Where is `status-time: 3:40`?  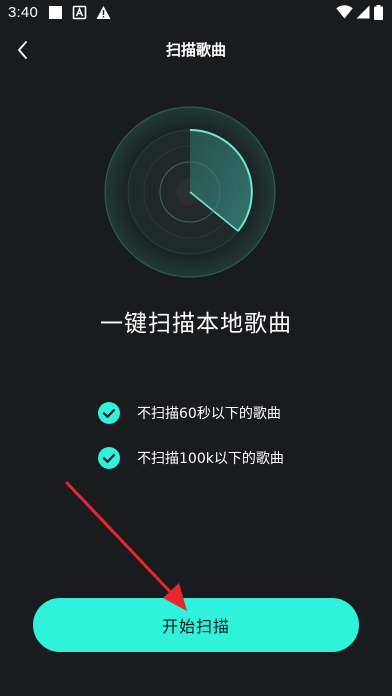 status-time: 3:40 is located at coordinates (23, 12).